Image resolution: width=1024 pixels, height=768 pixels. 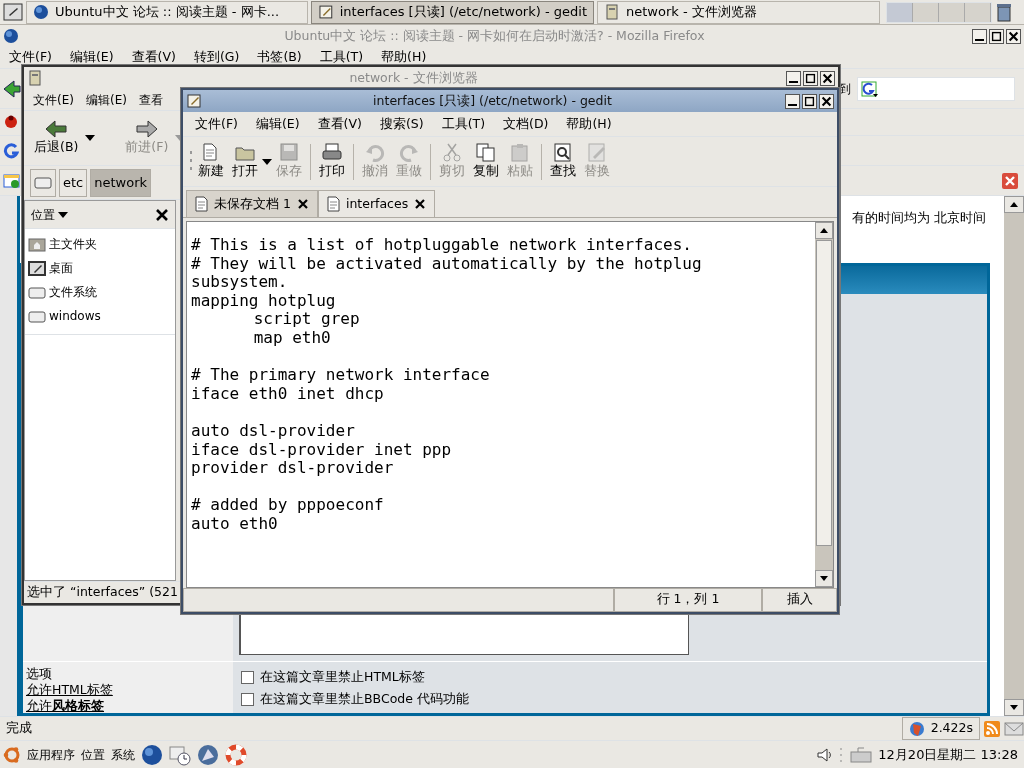 What do you see at coordinates (245, 161) in the screenshot?
I see `toolbar-button: 打开` at bounding box center [245, 161].